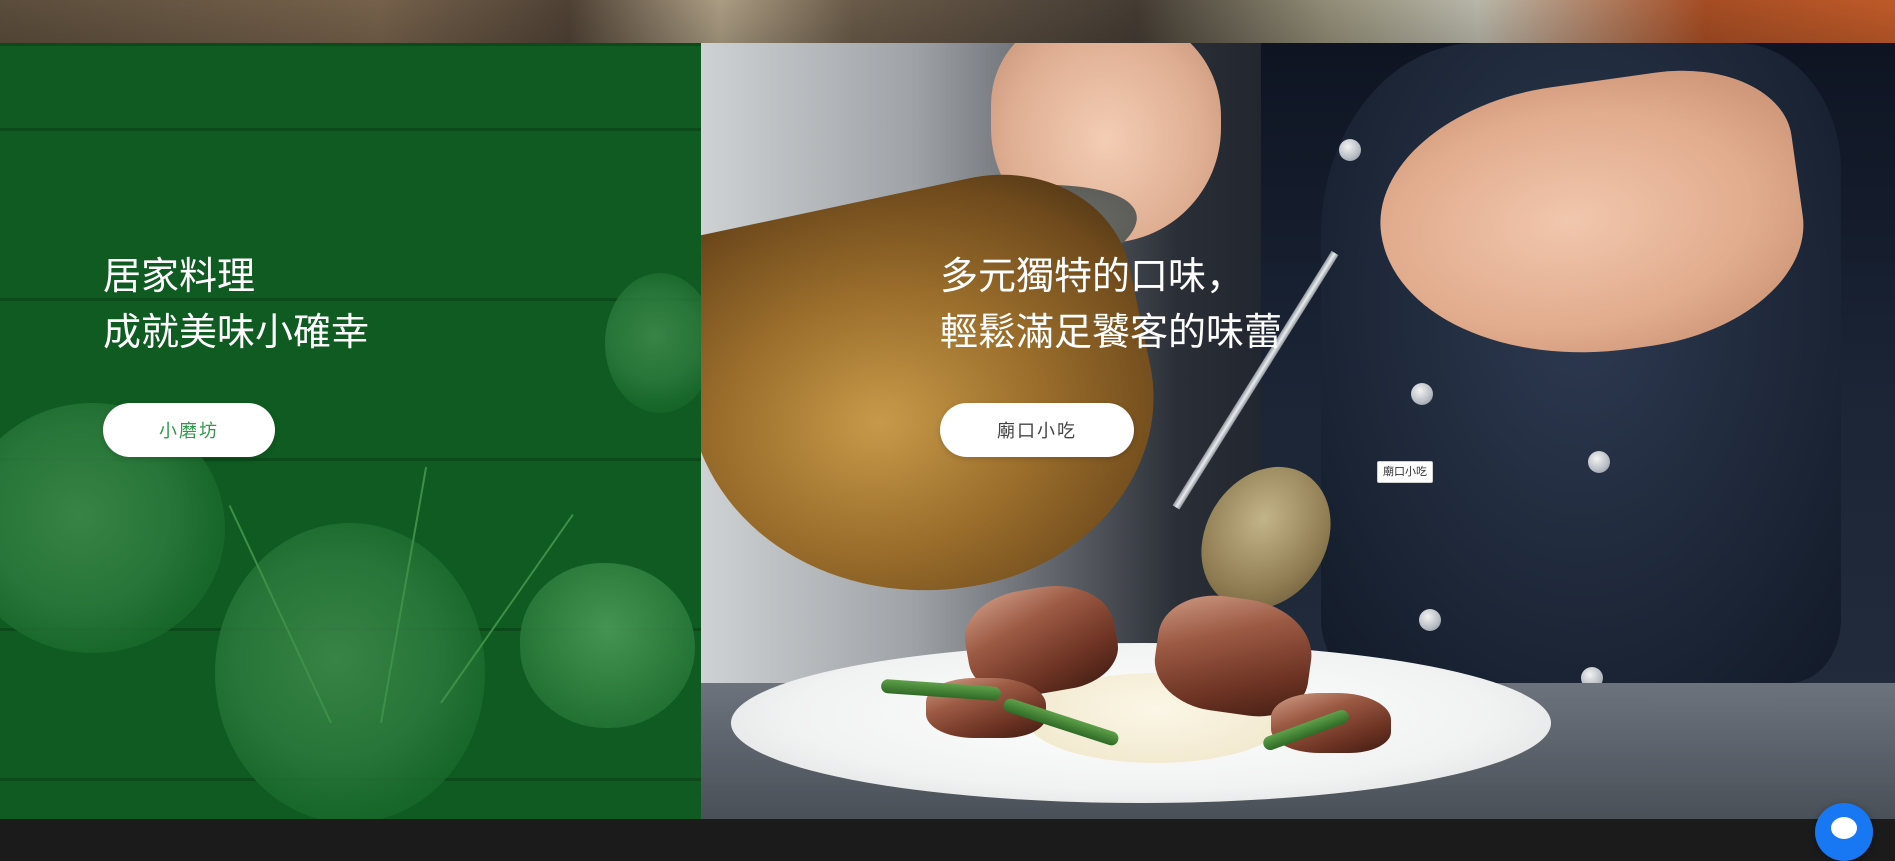 This screenshot has width=1895, height=861. I want to click on button-tooltip: 廟口小吃, so click(1405, 472).